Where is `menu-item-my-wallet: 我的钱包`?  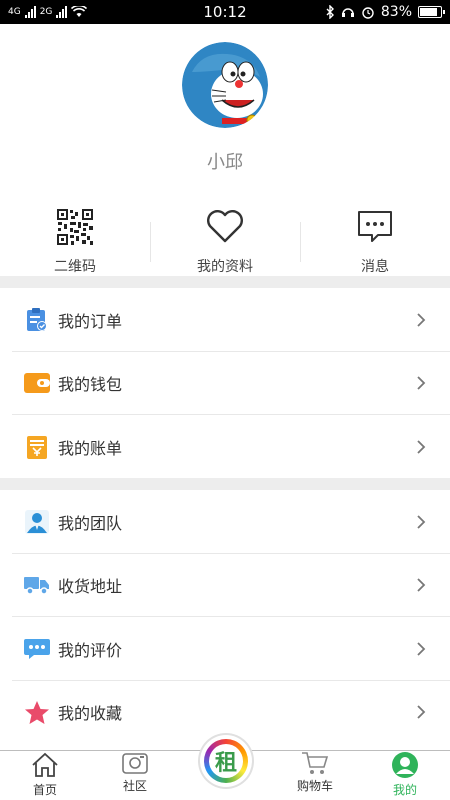
menu-item-my-wallet: 我的钱包 is located at coordinates (225, 384).